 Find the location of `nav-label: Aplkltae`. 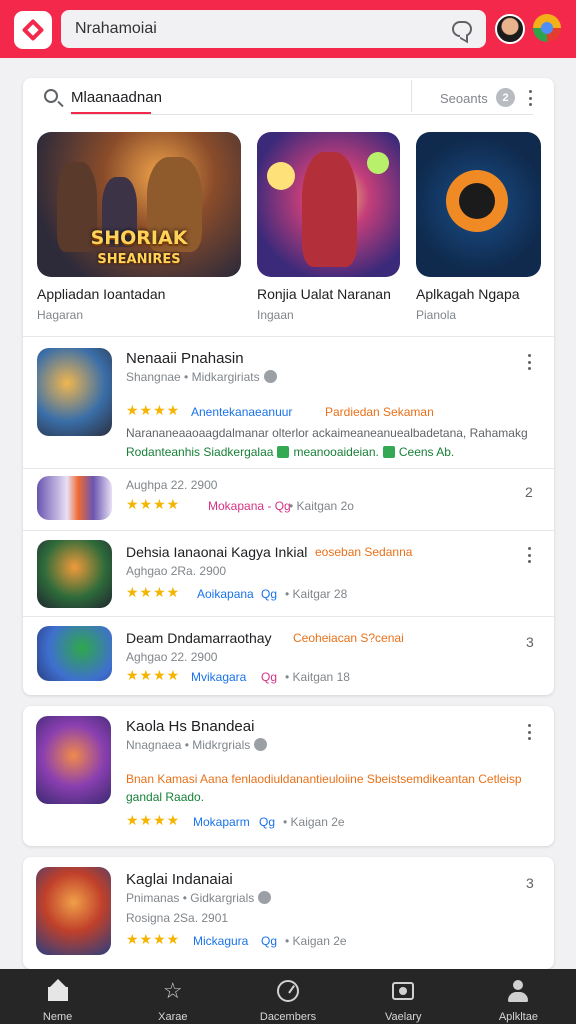

nav-label: Aplkltae is located at coordinates (518, 1017).